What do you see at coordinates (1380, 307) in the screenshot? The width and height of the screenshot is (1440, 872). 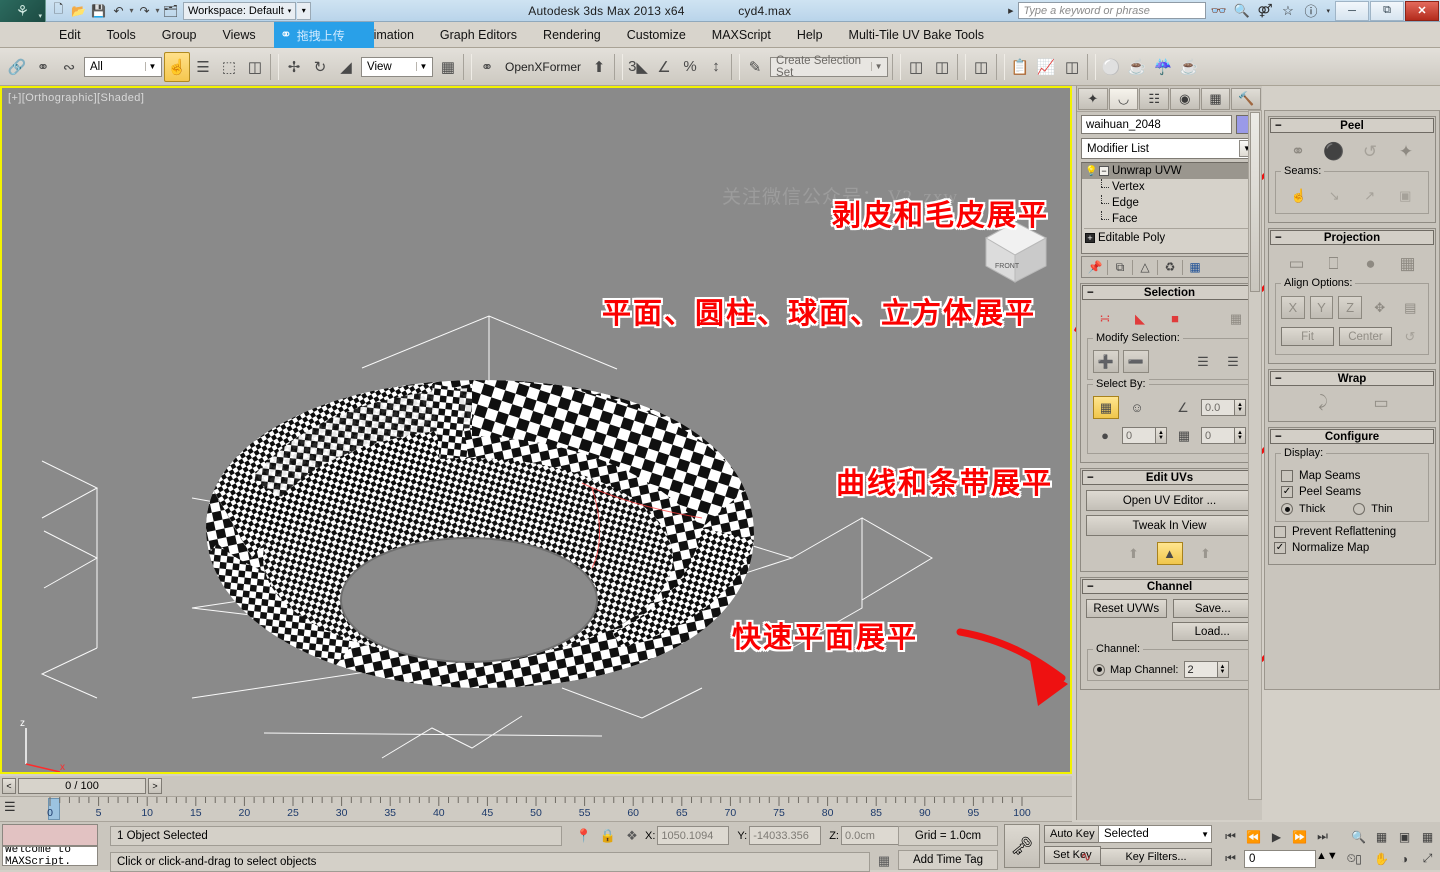 I see `best-align-icon: ✥` at bounding box center [1380, 307].